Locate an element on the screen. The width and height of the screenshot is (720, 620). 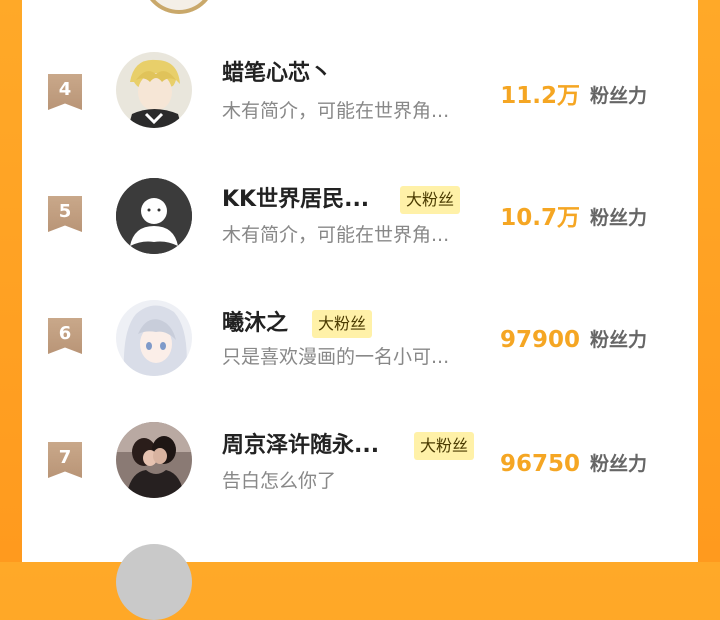
user-bio: 告白怎么你了 is located at coordinates (279, 481).